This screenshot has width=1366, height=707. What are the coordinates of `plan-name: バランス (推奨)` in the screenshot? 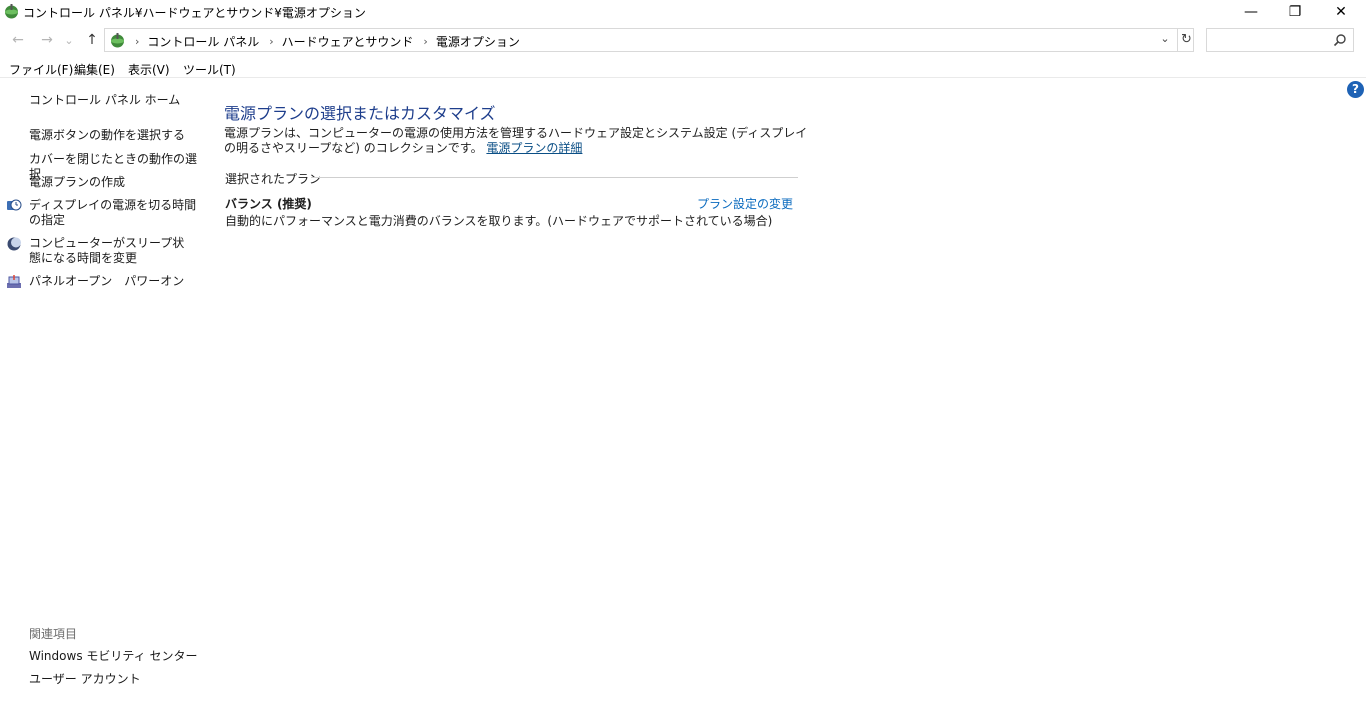 It's located at (268, 204).